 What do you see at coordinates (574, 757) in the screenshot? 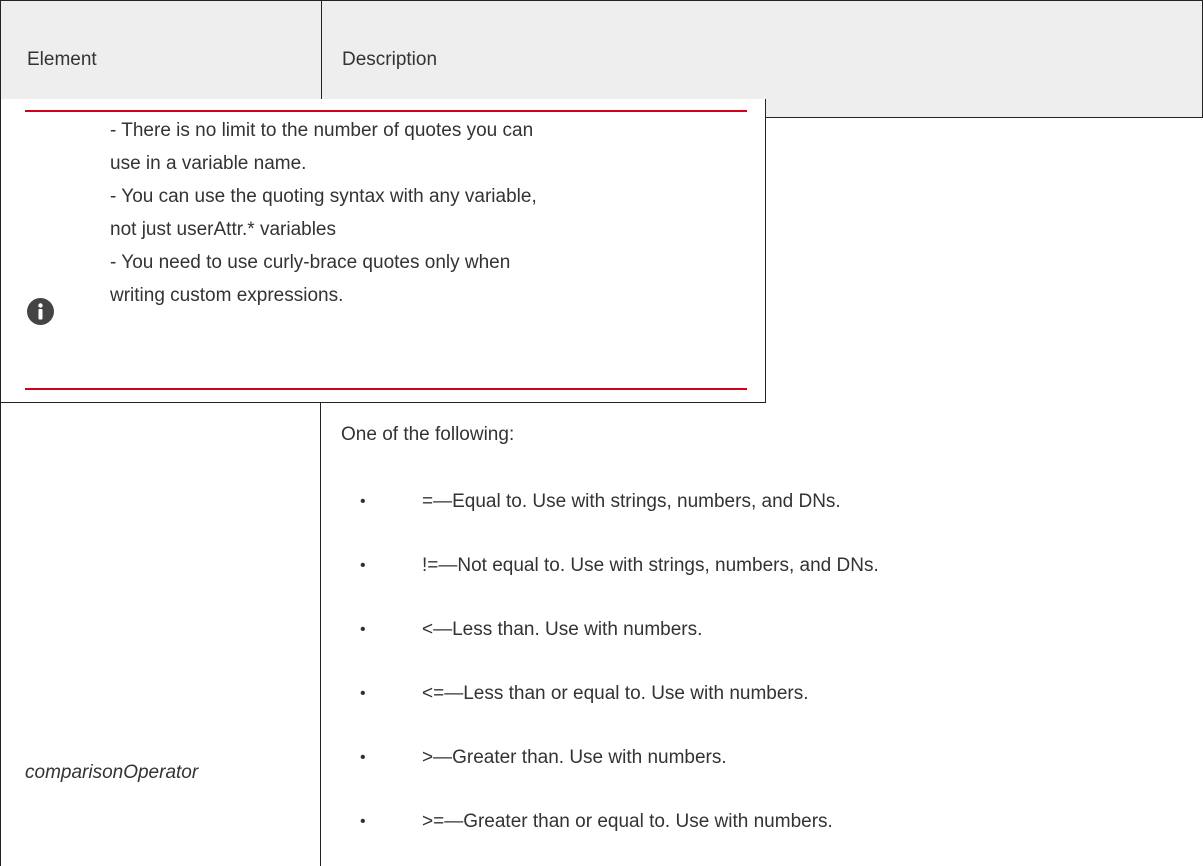
I see `operator-description: >—Greater than. Use with numbers.` at bounding box center [574, 757].